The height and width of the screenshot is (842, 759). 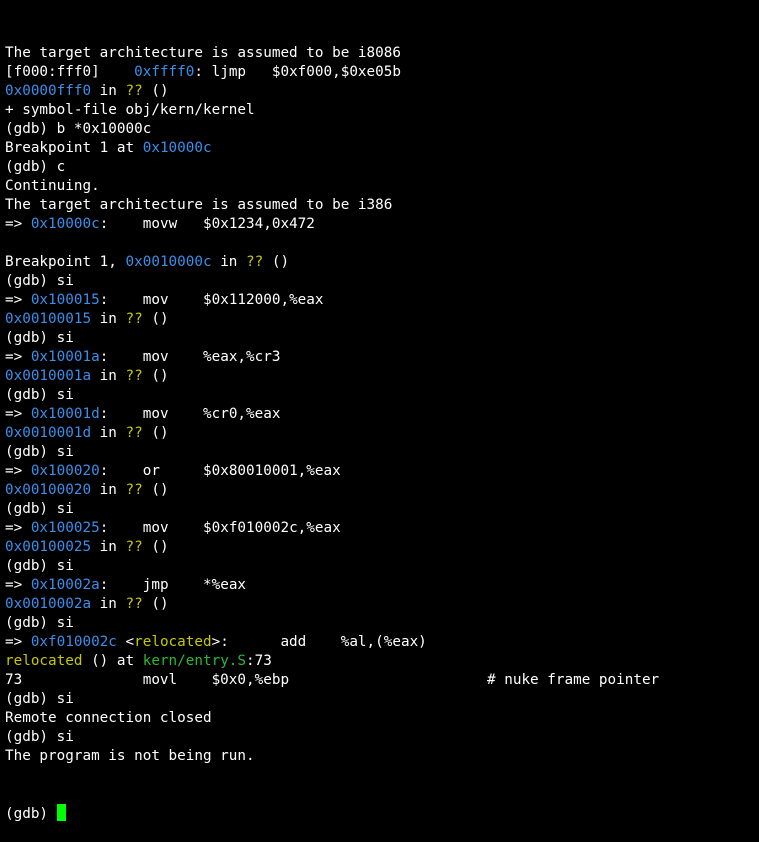 I want to click on terminal-line: Breakpoint 1 at 0x10000c, so click(x=382, y=148).